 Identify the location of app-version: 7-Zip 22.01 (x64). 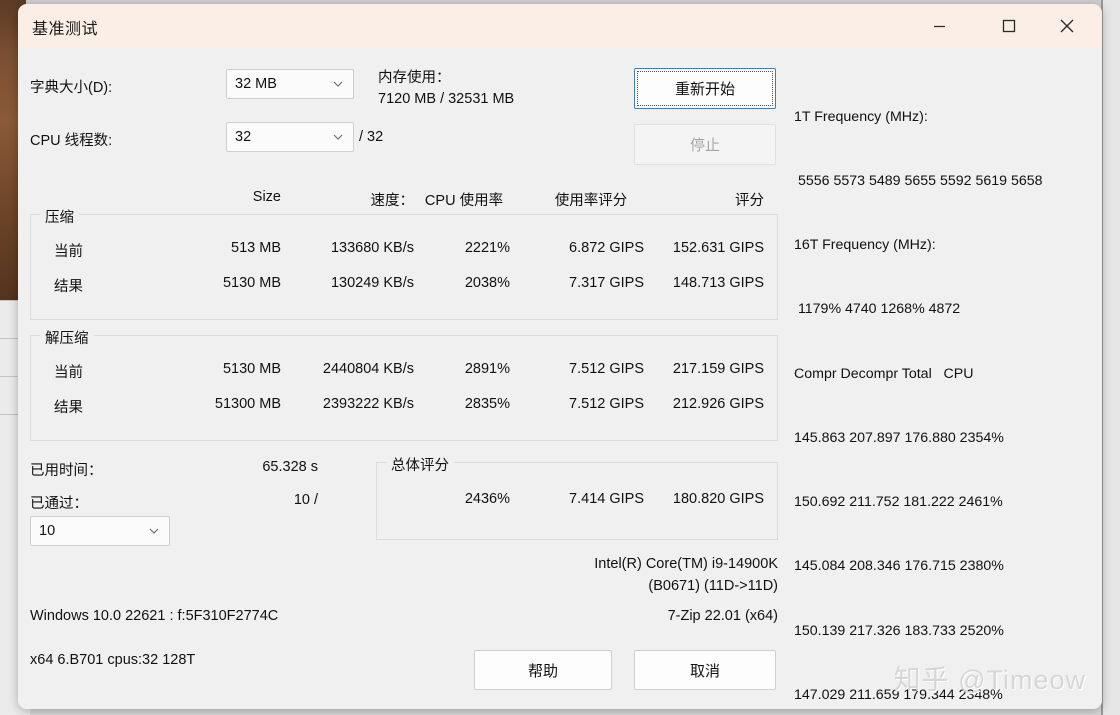
(722, 616).